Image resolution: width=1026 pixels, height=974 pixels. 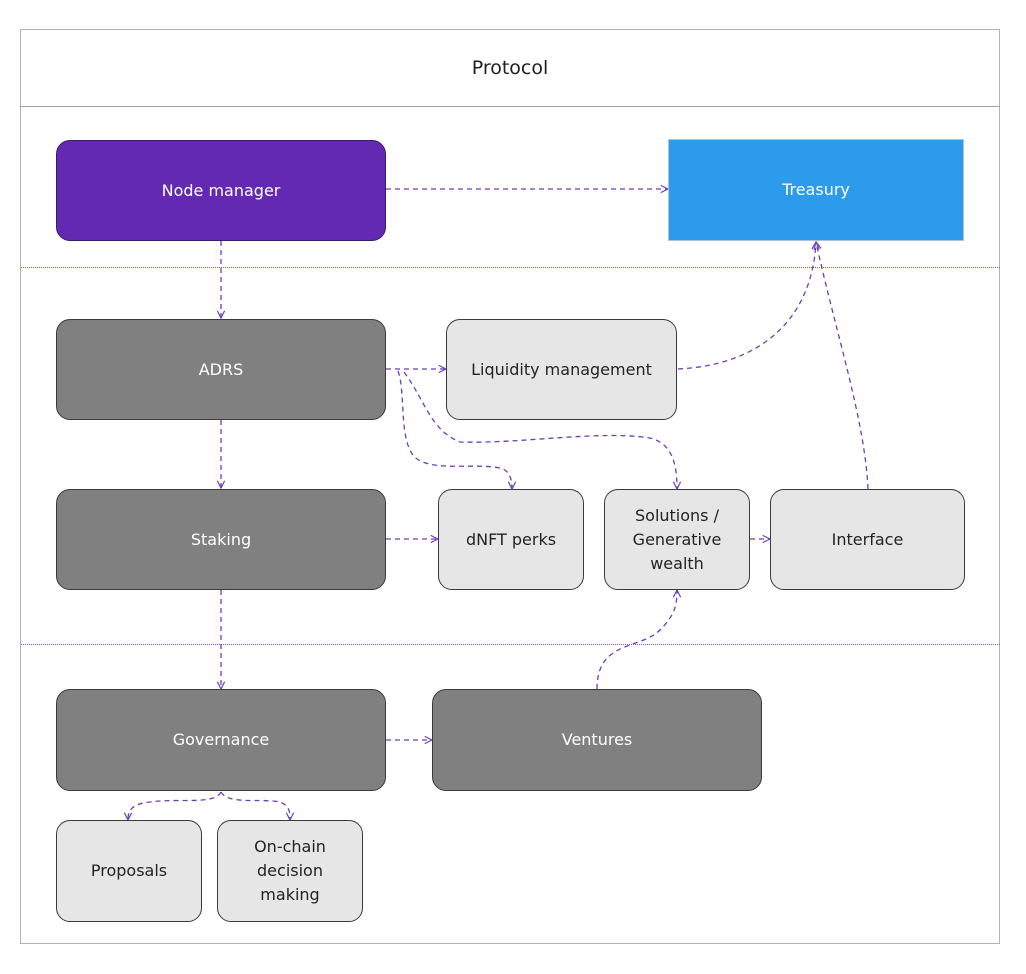 I want to click on node-label: Staking, so click(x=221, y=539).